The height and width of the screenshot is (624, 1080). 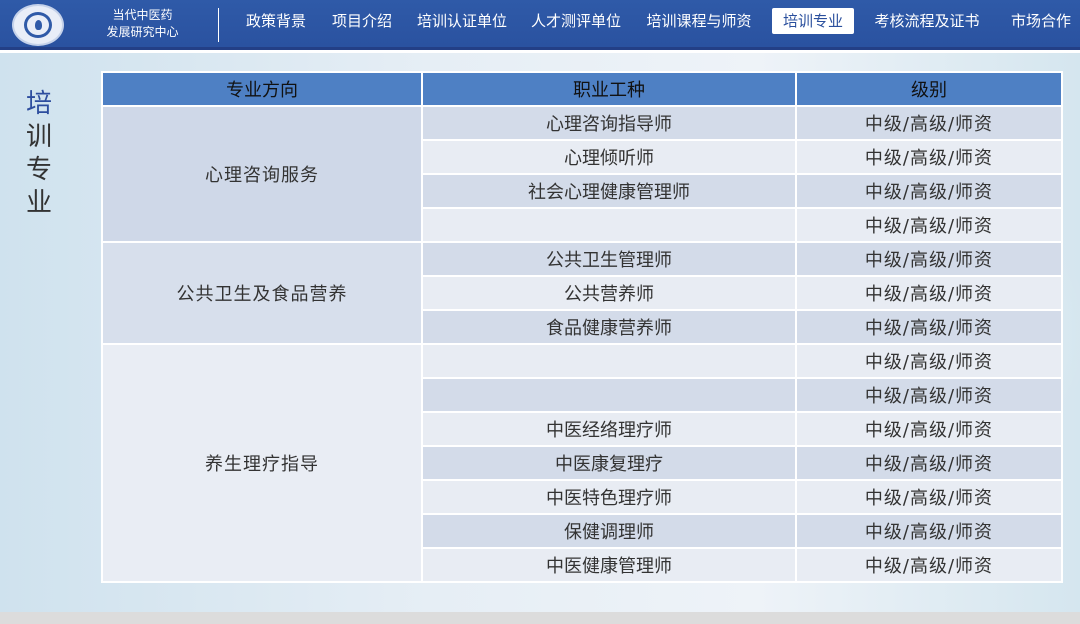 I want to click on bottom-strip, so click(x=540, y=618).